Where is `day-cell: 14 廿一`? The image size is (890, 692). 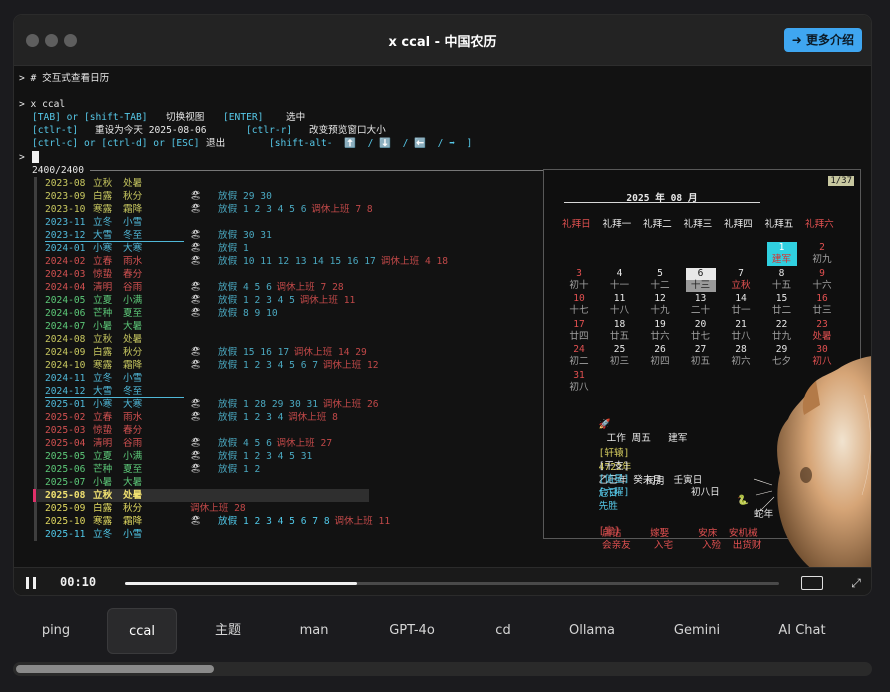 day-cell: 14 廿一 is located at coordinates (741, 305).